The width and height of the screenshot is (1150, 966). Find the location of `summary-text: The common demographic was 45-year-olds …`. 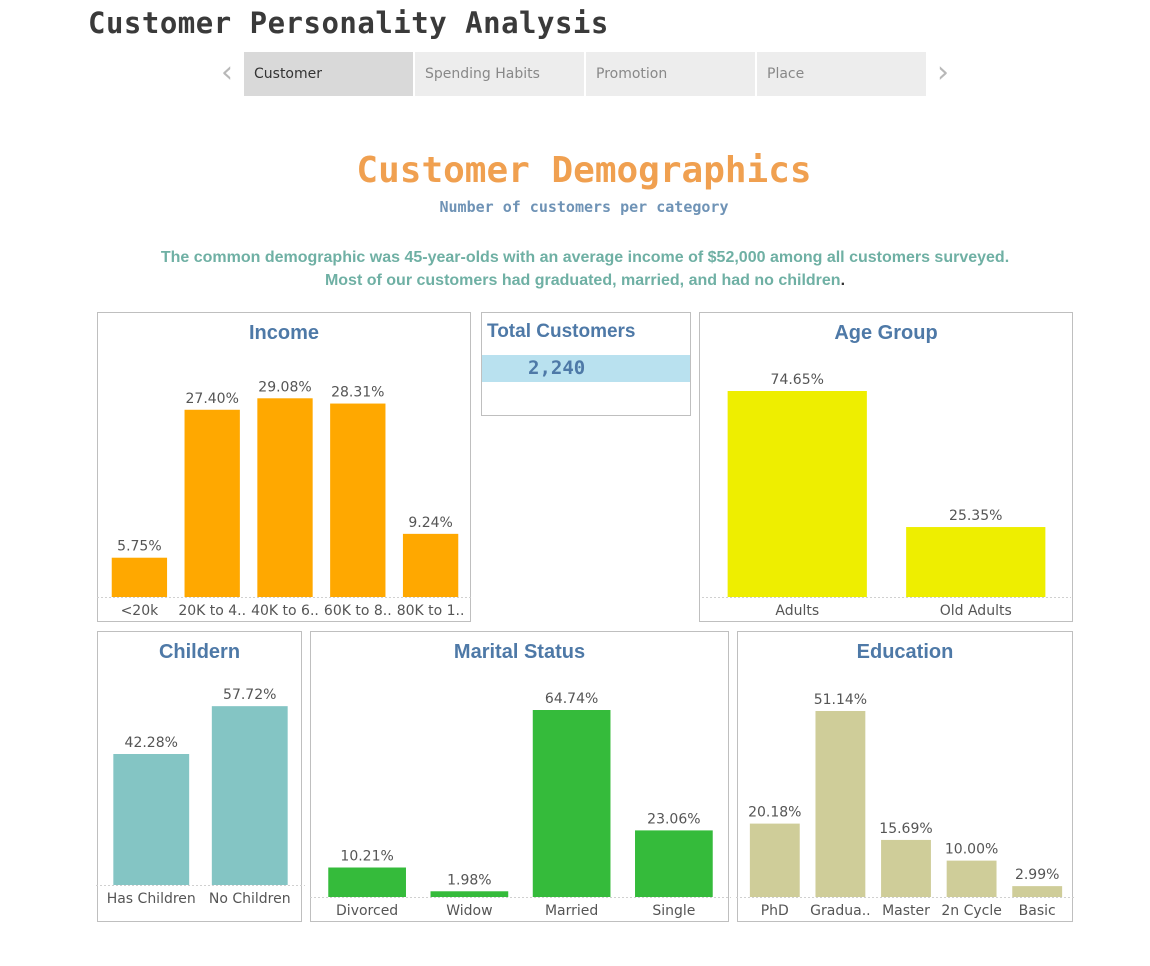

summary-text: The common demographic was 45-year-olds … is located at coordinates (575, 269).